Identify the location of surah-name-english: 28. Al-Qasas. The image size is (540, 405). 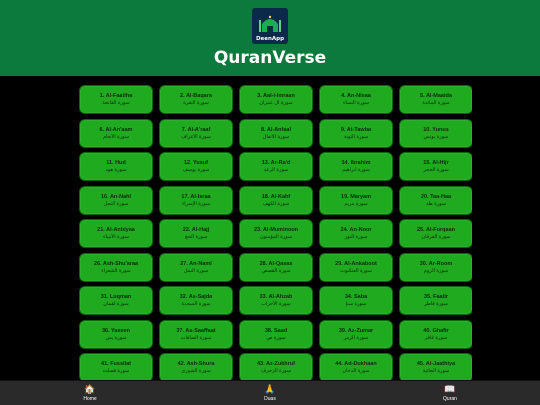
(276, 263).